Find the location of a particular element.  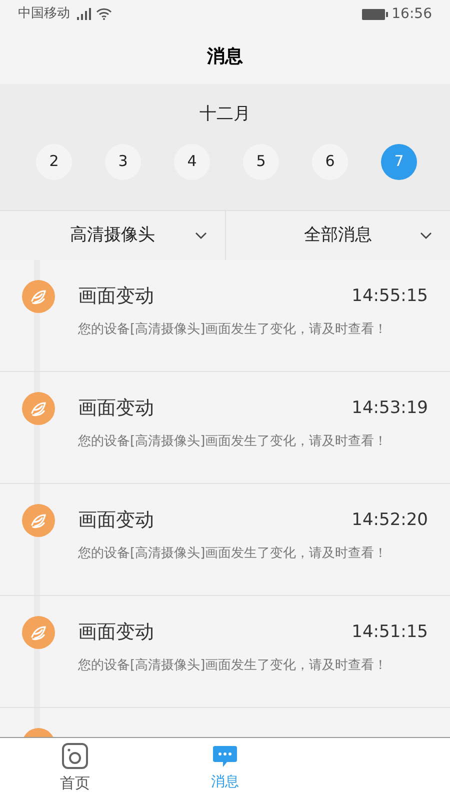

filter-dropdown: 高清摄像头 is located at coordinates (112, 235).